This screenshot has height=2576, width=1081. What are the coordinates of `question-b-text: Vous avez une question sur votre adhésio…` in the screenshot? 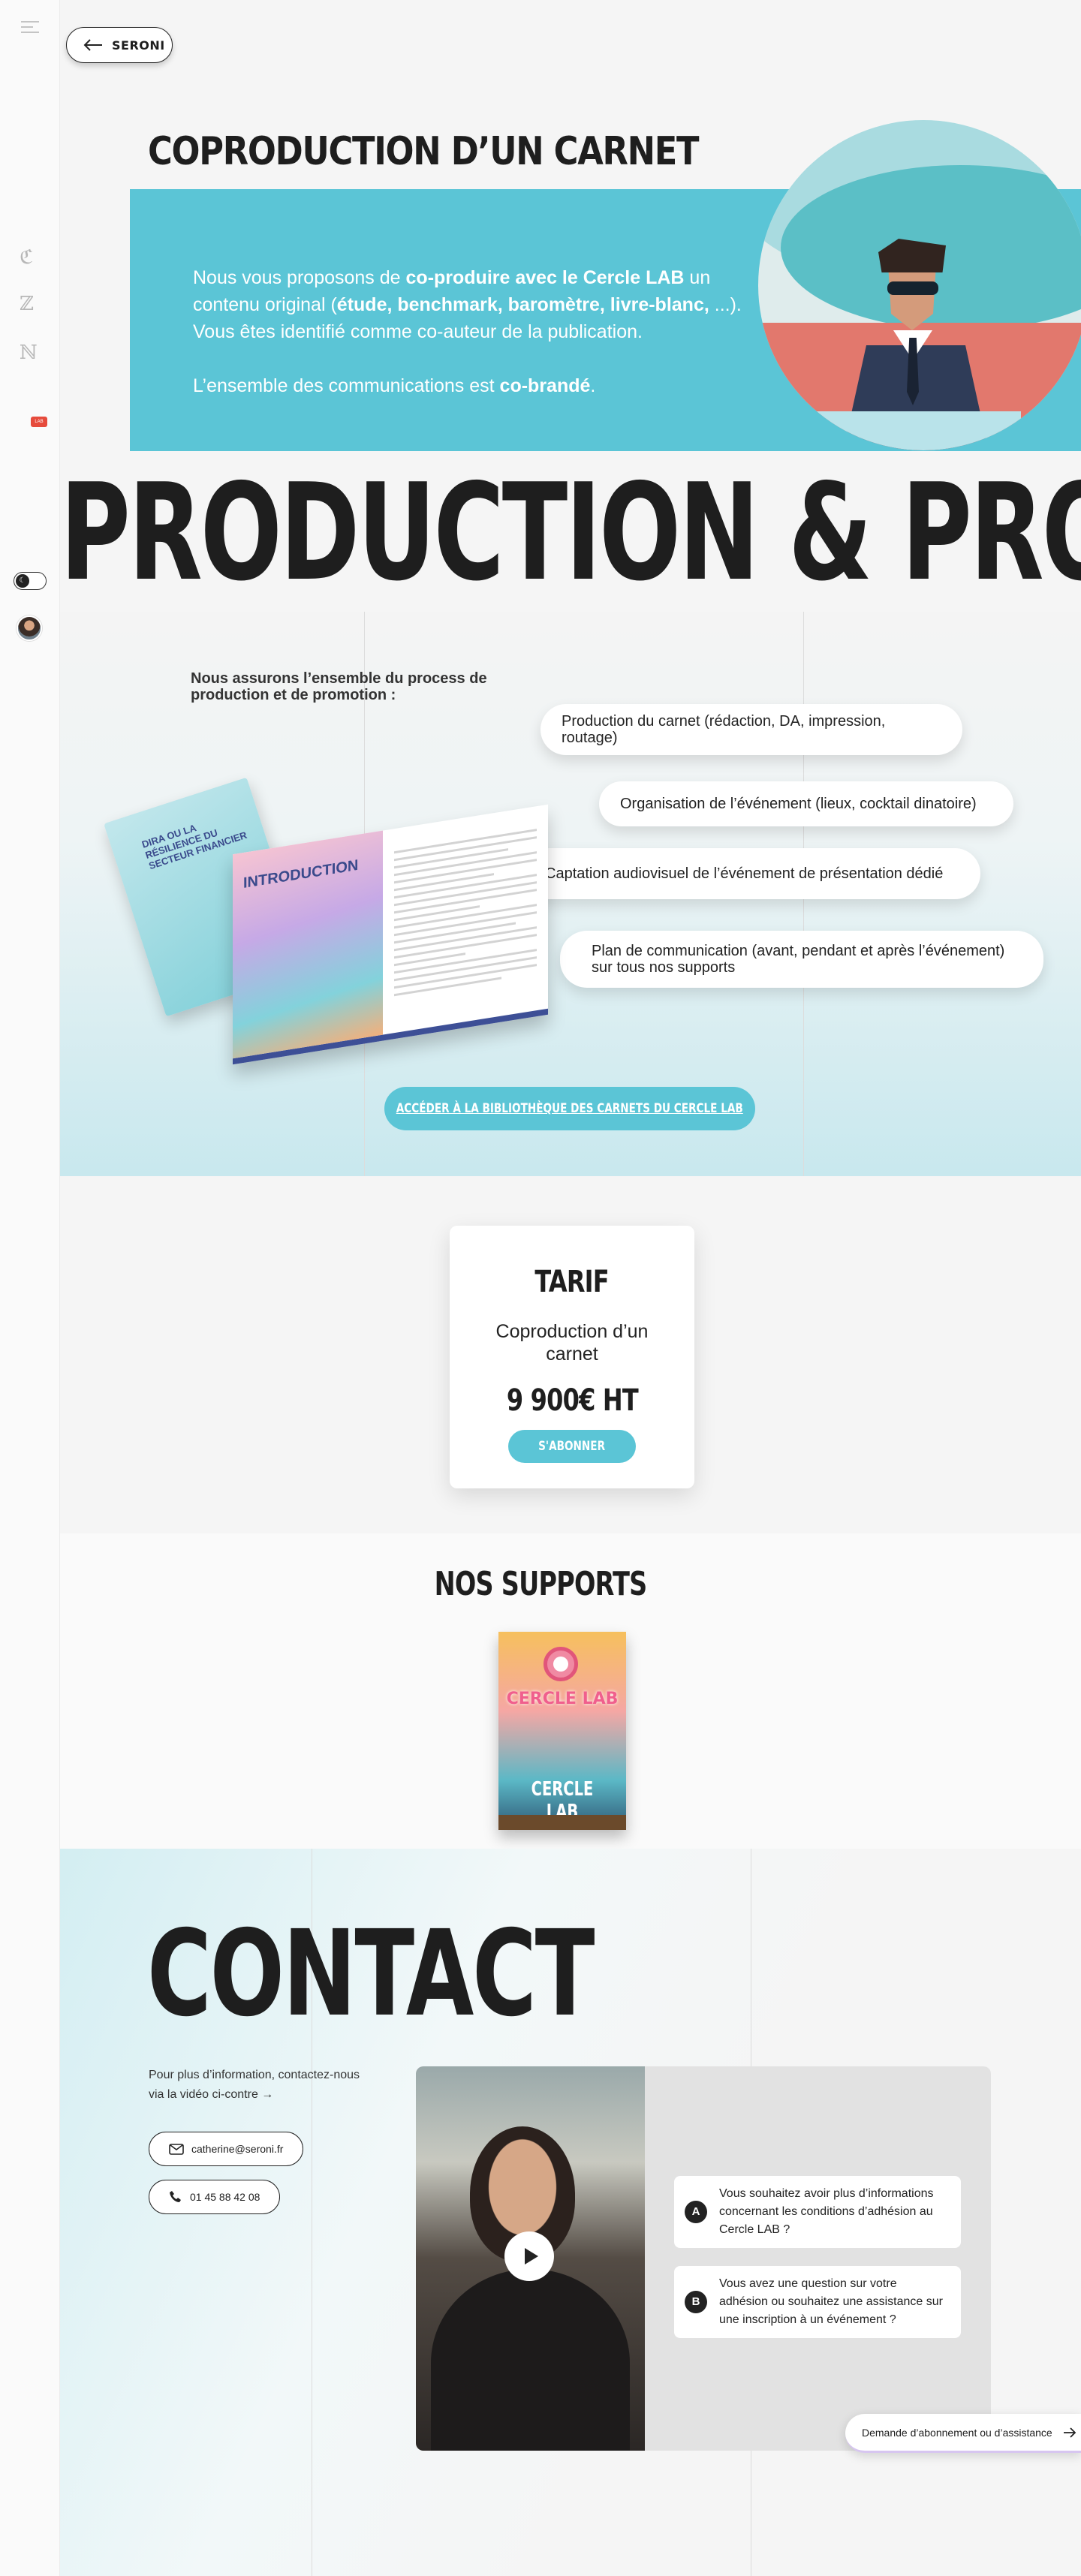 It's located at (831, 2301).